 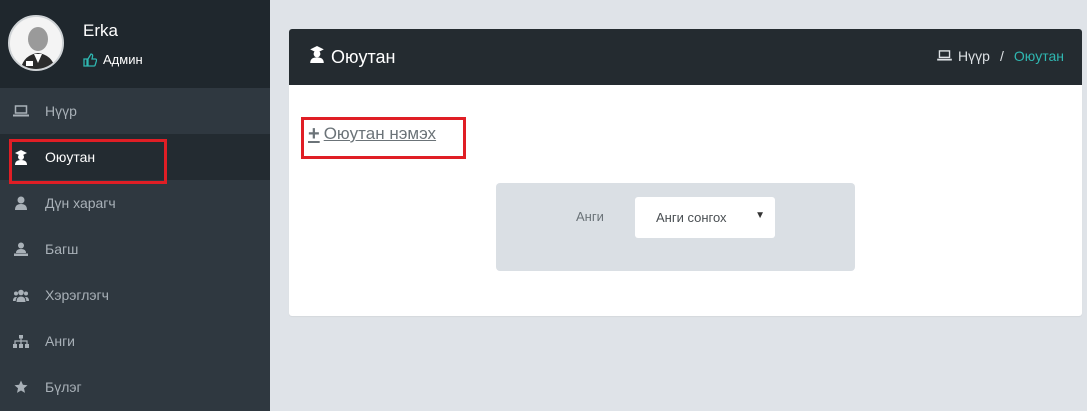 What do you see at coordinates (135, 387) in the screenshot?
I see `sidebar-item-groups: Бүлэг` at bounding box center [135, 387].